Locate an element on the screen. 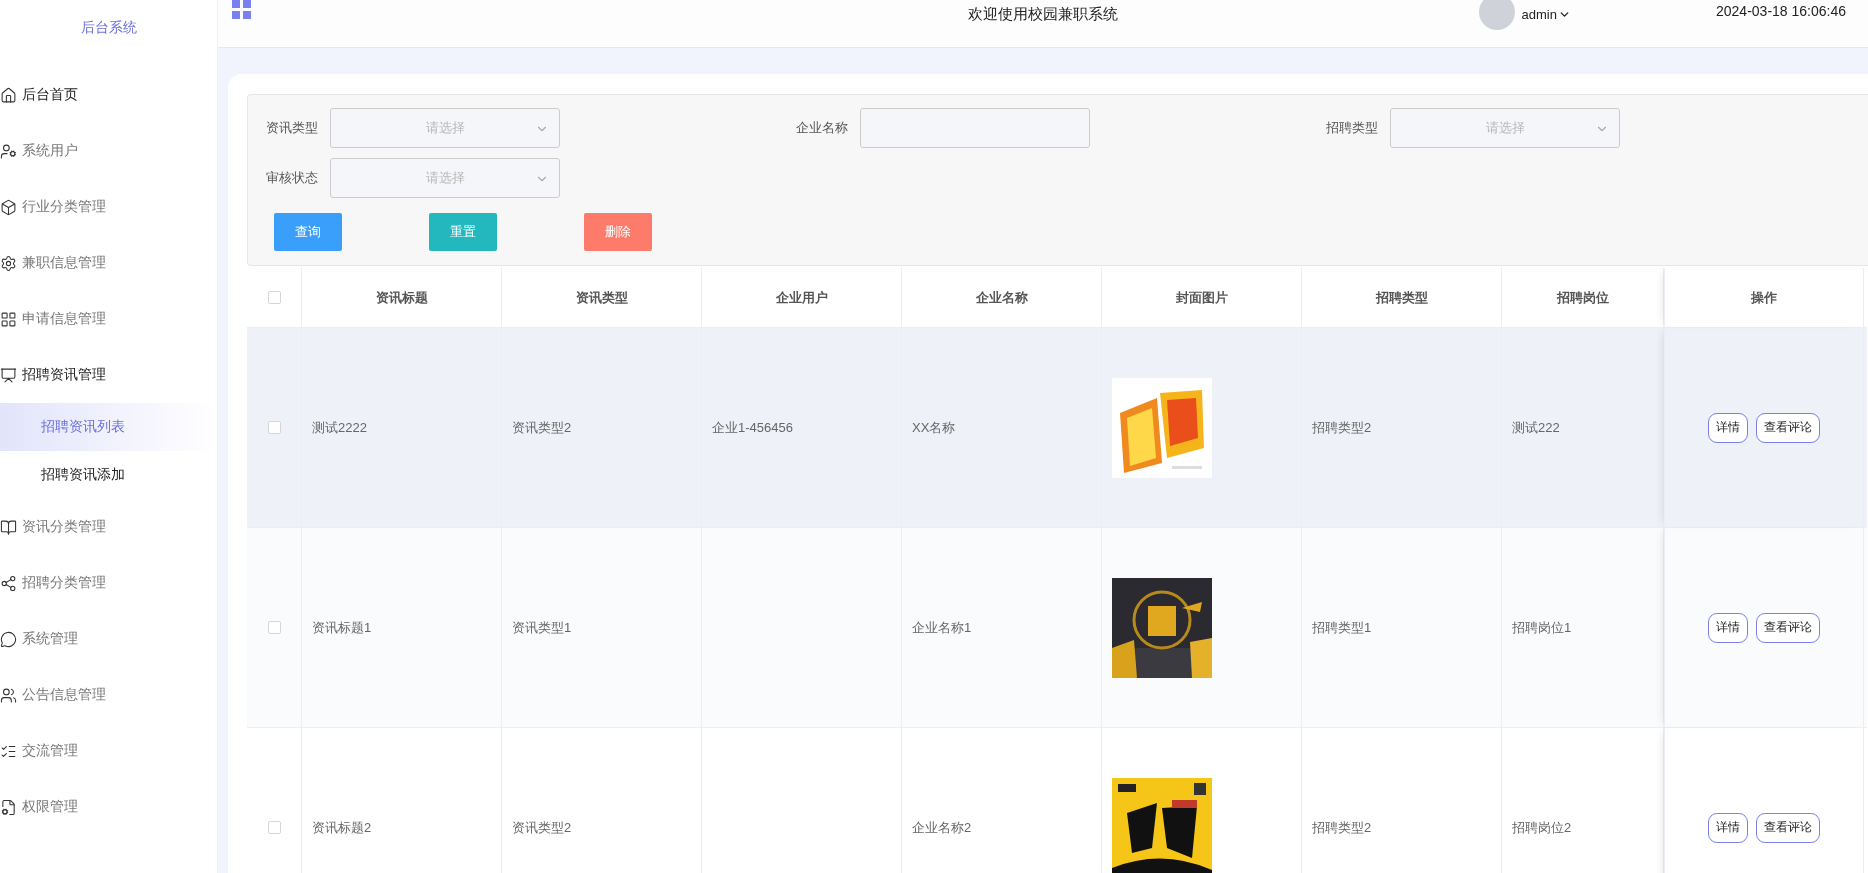  table-cell: 测试222 is located at coordinates (1536, 427).